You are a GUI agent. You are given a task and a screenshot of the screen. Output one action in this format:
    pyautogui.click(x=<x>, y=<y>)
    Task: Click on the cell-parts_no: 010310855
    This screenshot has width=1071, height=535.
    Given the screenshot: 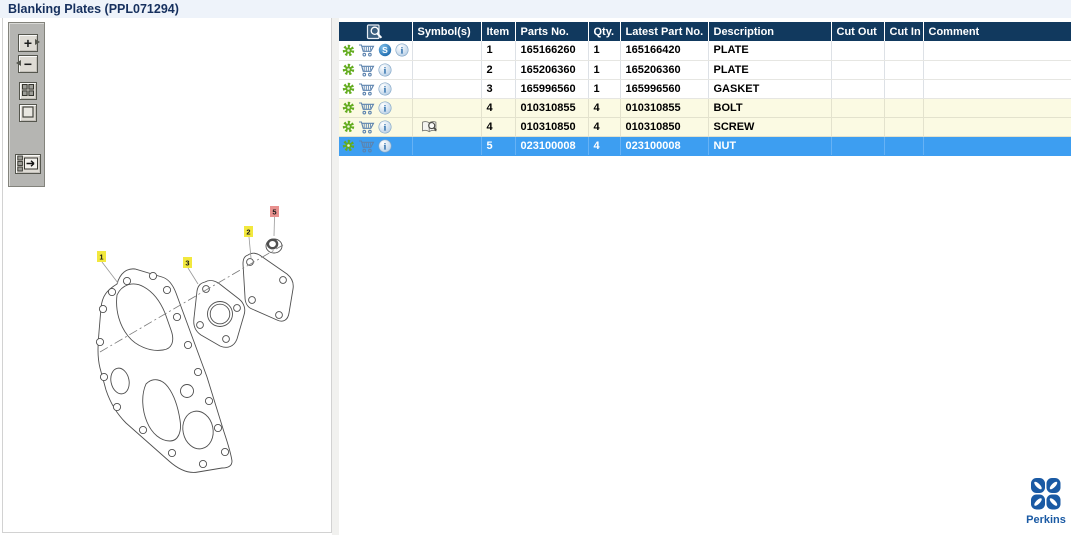 What is the action you would take?
    pyautogui.click(x=552, y=108)
    